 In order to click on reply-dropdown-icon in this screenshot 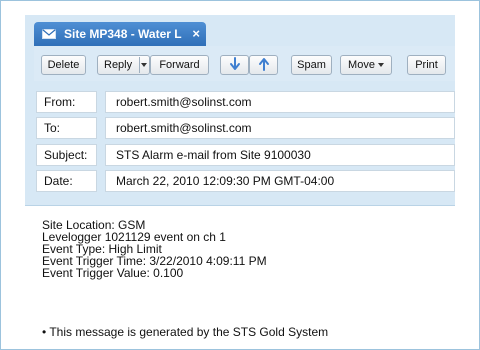, I will do `click(144, 65)`.